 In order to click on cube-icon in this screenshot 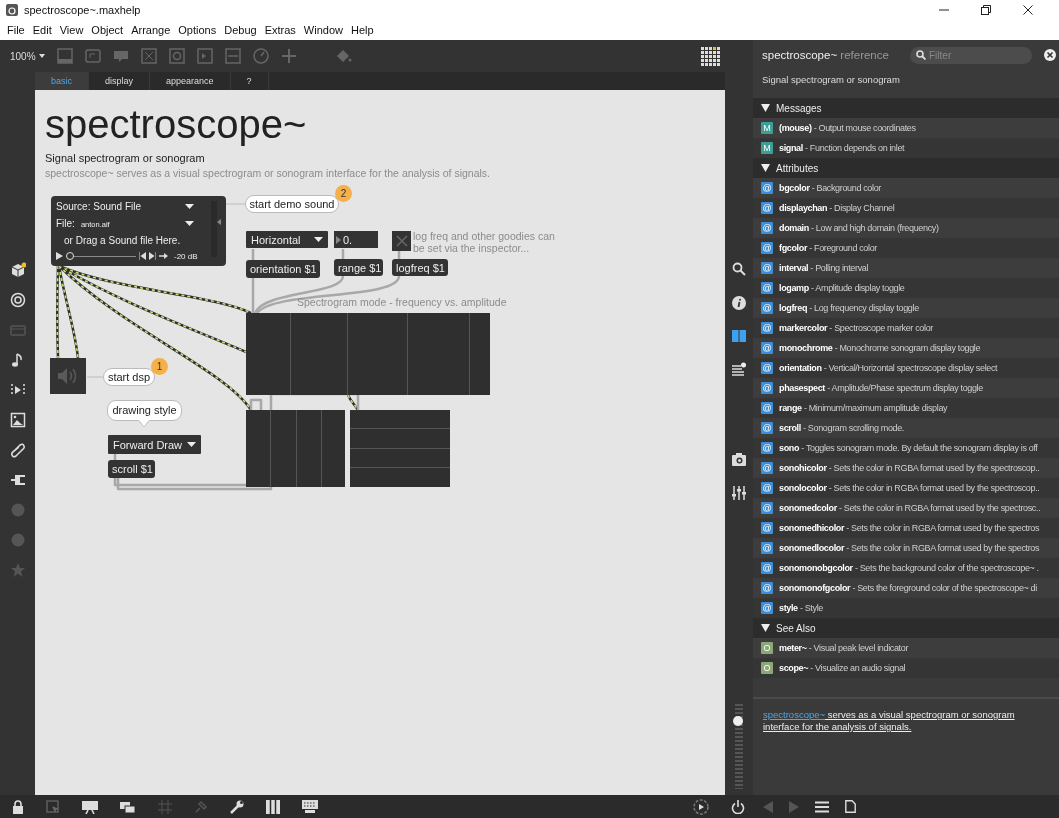, I will do `click(17, 270)`.